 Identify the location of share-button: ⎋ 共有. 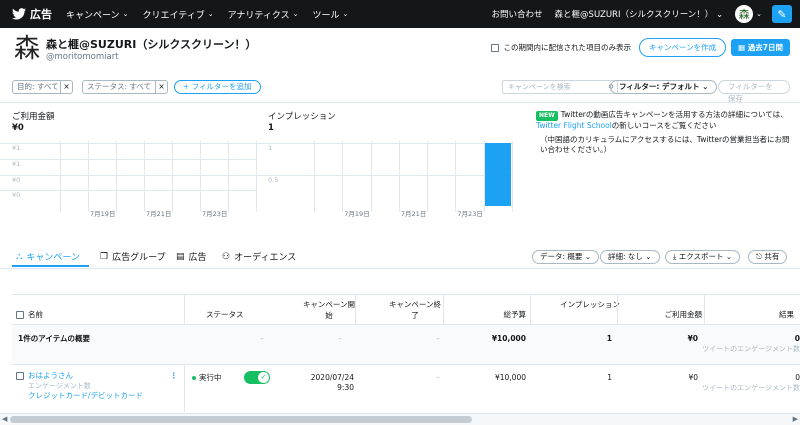
(768, 257).